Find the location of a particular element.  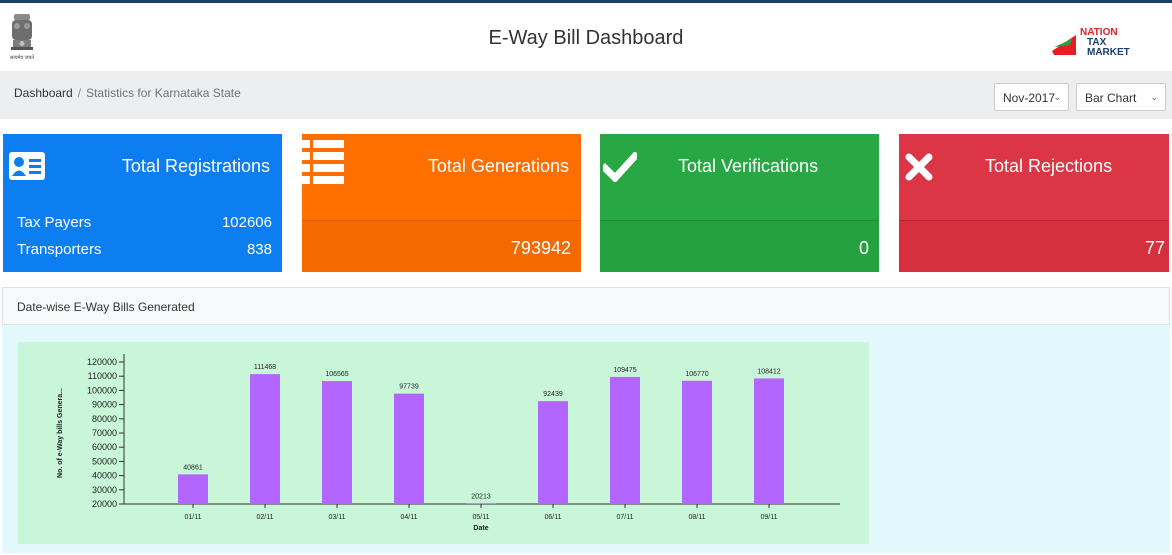

x-tick-label: 01/11 is located at coordinates (193, 517).